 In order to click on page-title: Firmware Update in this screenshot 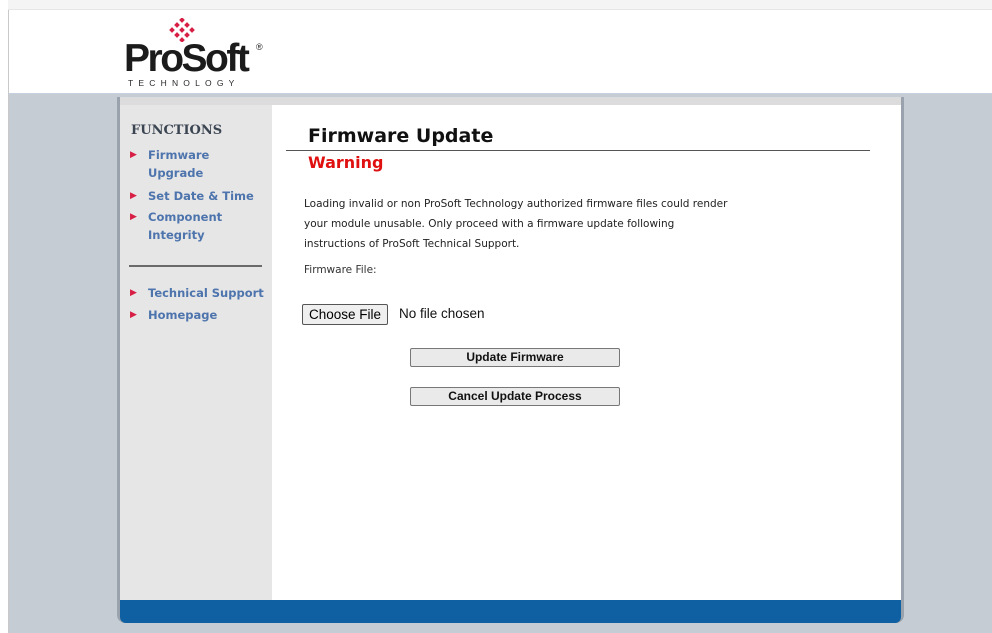, I will do `click(401, 136)`.